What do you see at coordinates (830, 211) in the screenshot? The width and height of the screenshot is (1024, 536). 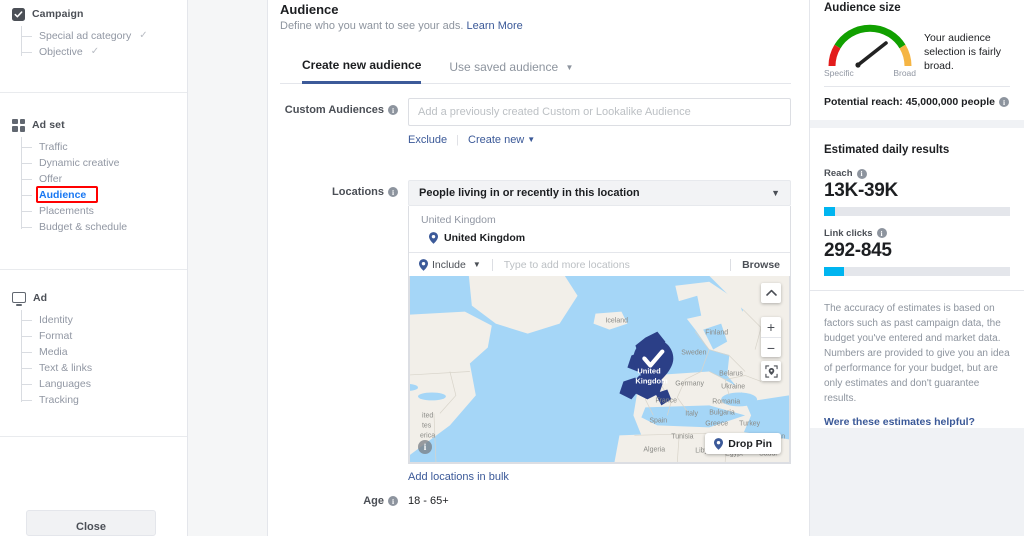 I see `metric-bar-fill` at bounding box center [830, 211].